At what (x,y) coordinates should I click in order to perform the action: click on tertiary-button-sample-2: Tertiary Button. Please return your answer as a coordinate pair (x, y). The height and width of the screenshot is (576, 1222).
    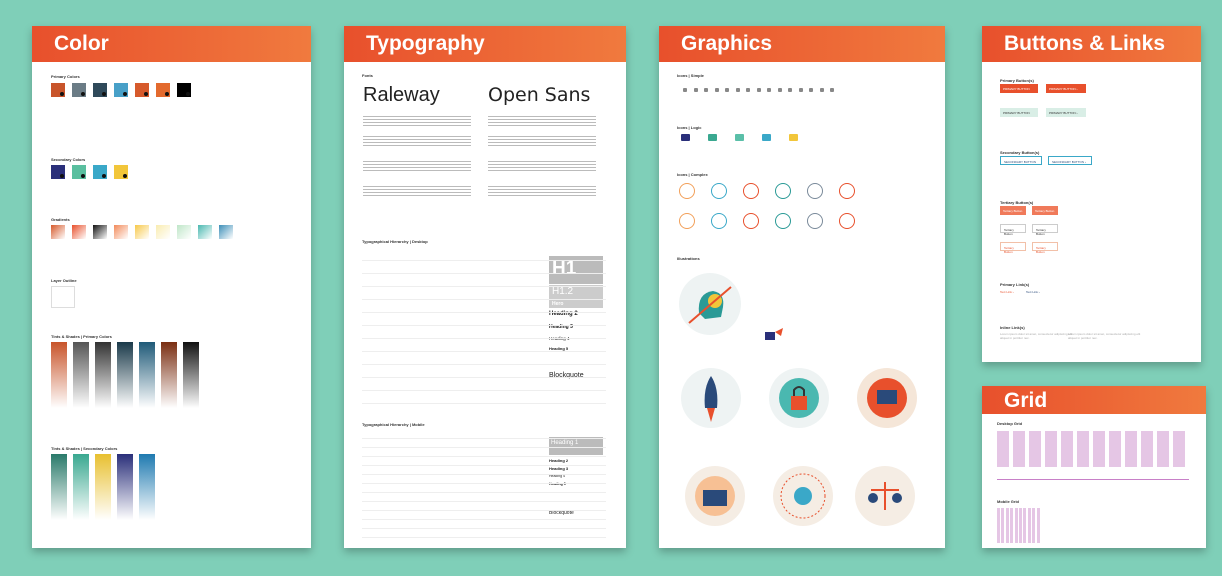
    Looking at the image, I should click on (1045, 210).